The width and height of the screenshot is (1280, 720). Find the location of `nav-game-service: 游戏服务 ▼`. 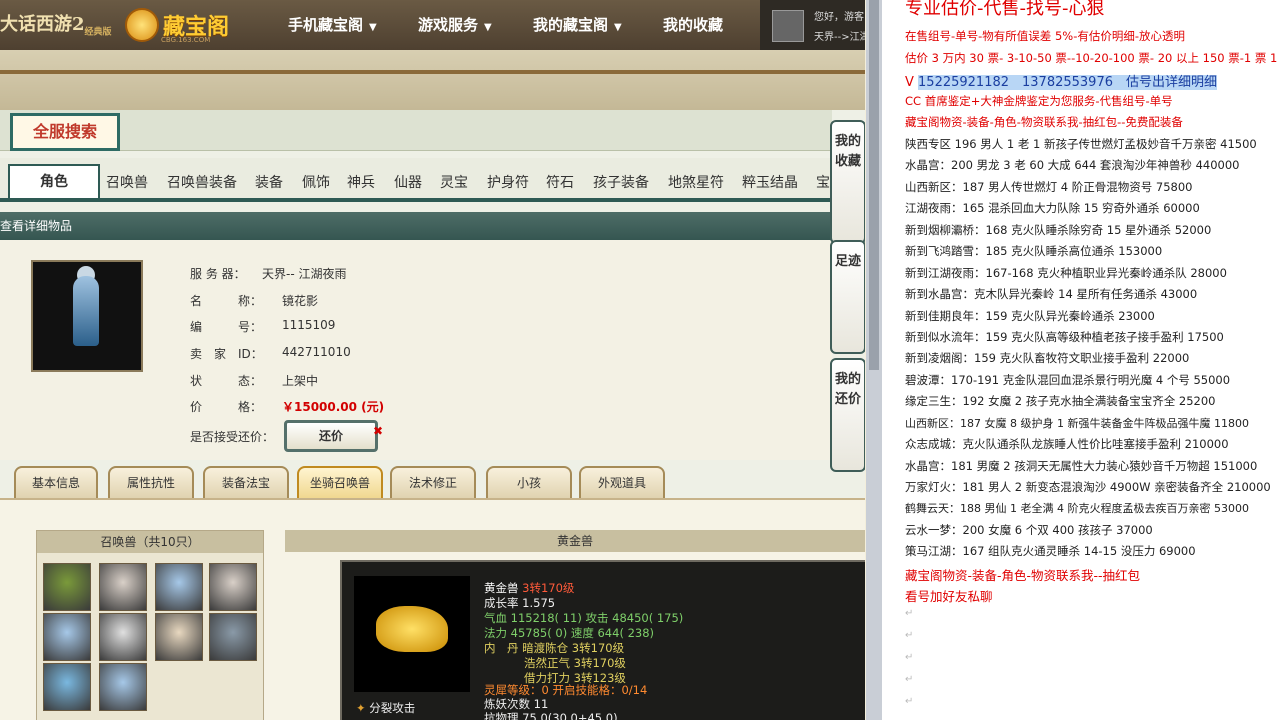

nav-game-service: 游戏服务 ▼ is located at coordinates (455, 24).